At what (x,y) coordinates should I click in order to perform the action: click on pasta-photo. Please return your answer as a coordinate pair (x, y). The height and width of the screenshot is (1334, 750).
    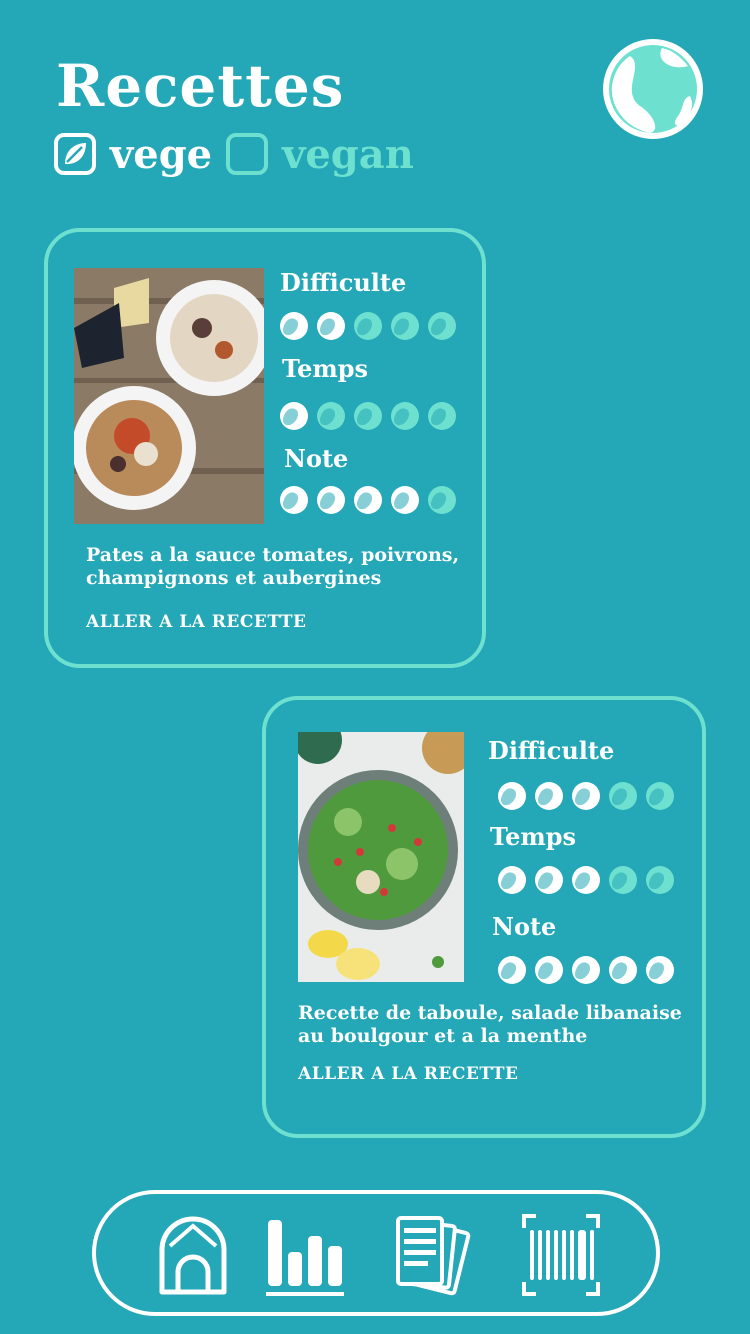
    Looking at the image, I should click on (169, 396).